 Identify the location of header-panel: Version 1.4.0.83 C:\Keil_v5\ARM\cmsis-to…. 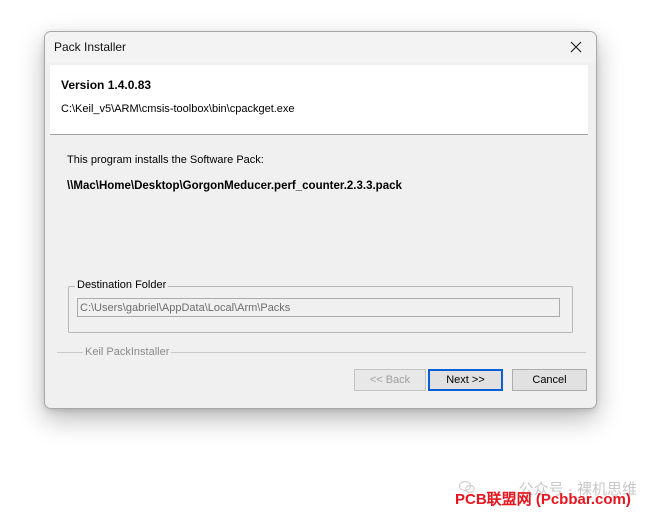
(319, 100).